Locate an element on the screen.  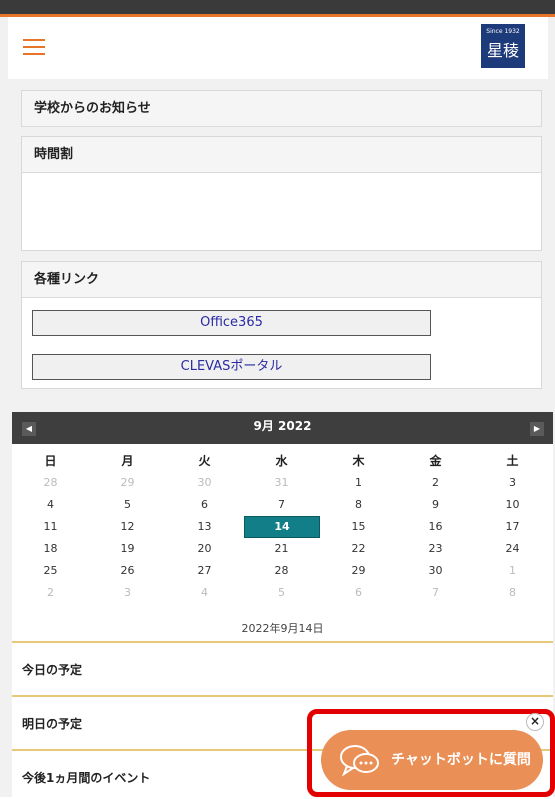
calendar-week-row: 28 29 30 31 1 2 3 is located at coordinates (282, 483).